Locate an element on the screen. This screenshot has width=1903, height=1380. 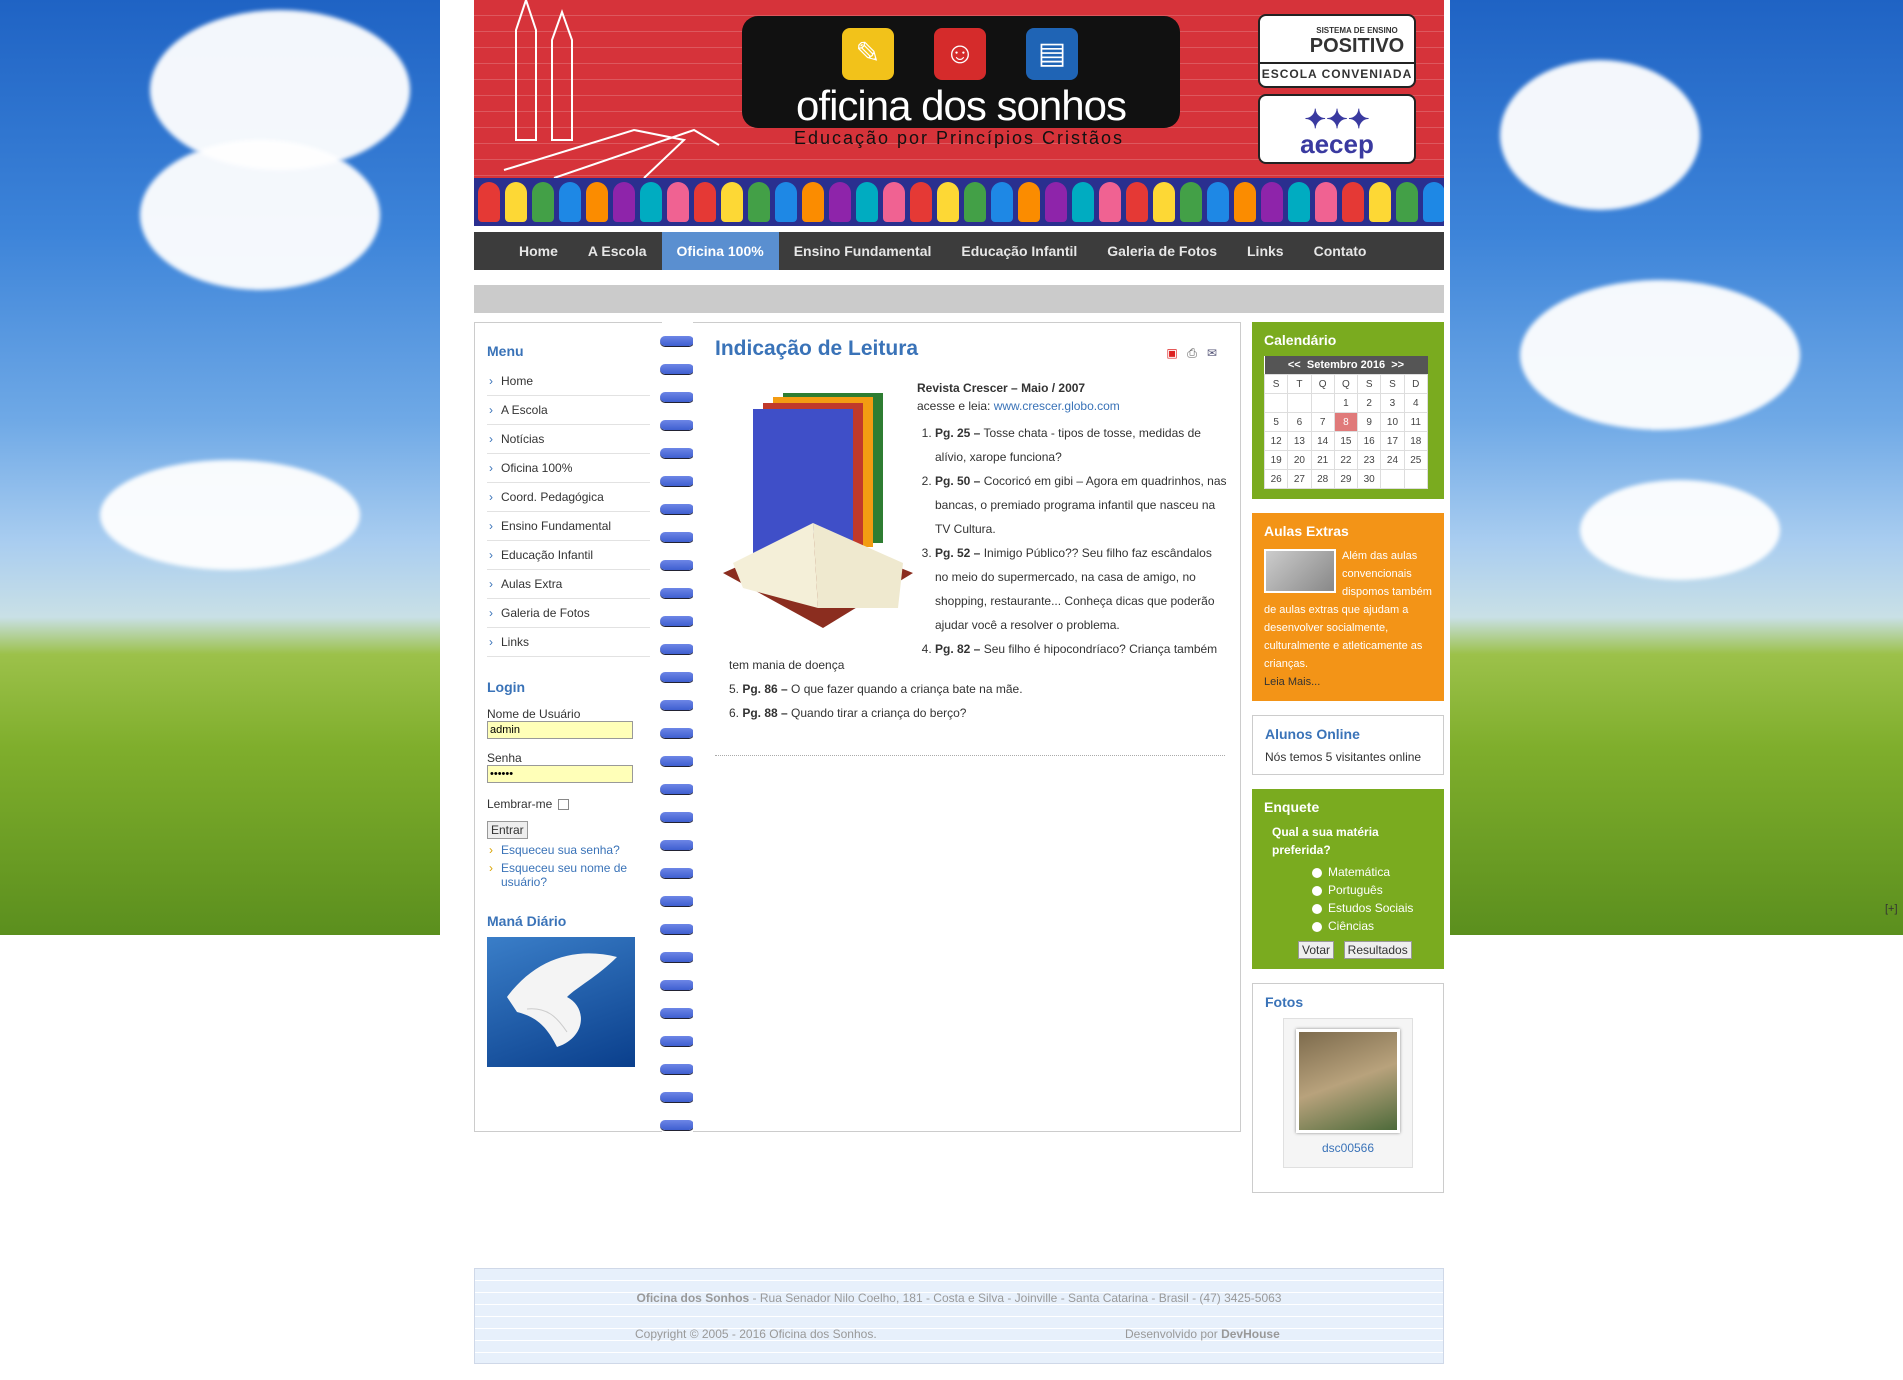
calendar-title: Calendário is located at coordinates (1300, 340).